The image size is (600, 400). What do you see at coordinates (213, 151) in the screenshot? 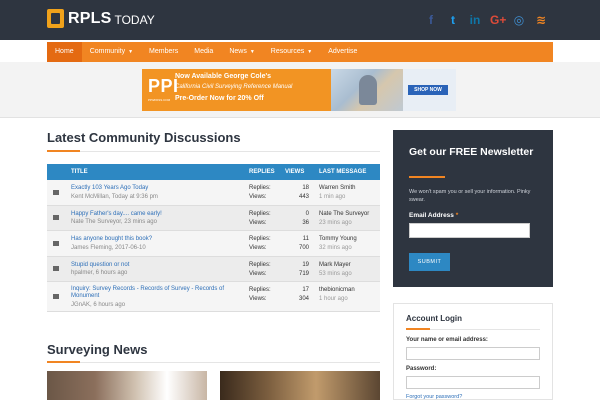
I see `discussions-divider` at bounding box center [213, 151].